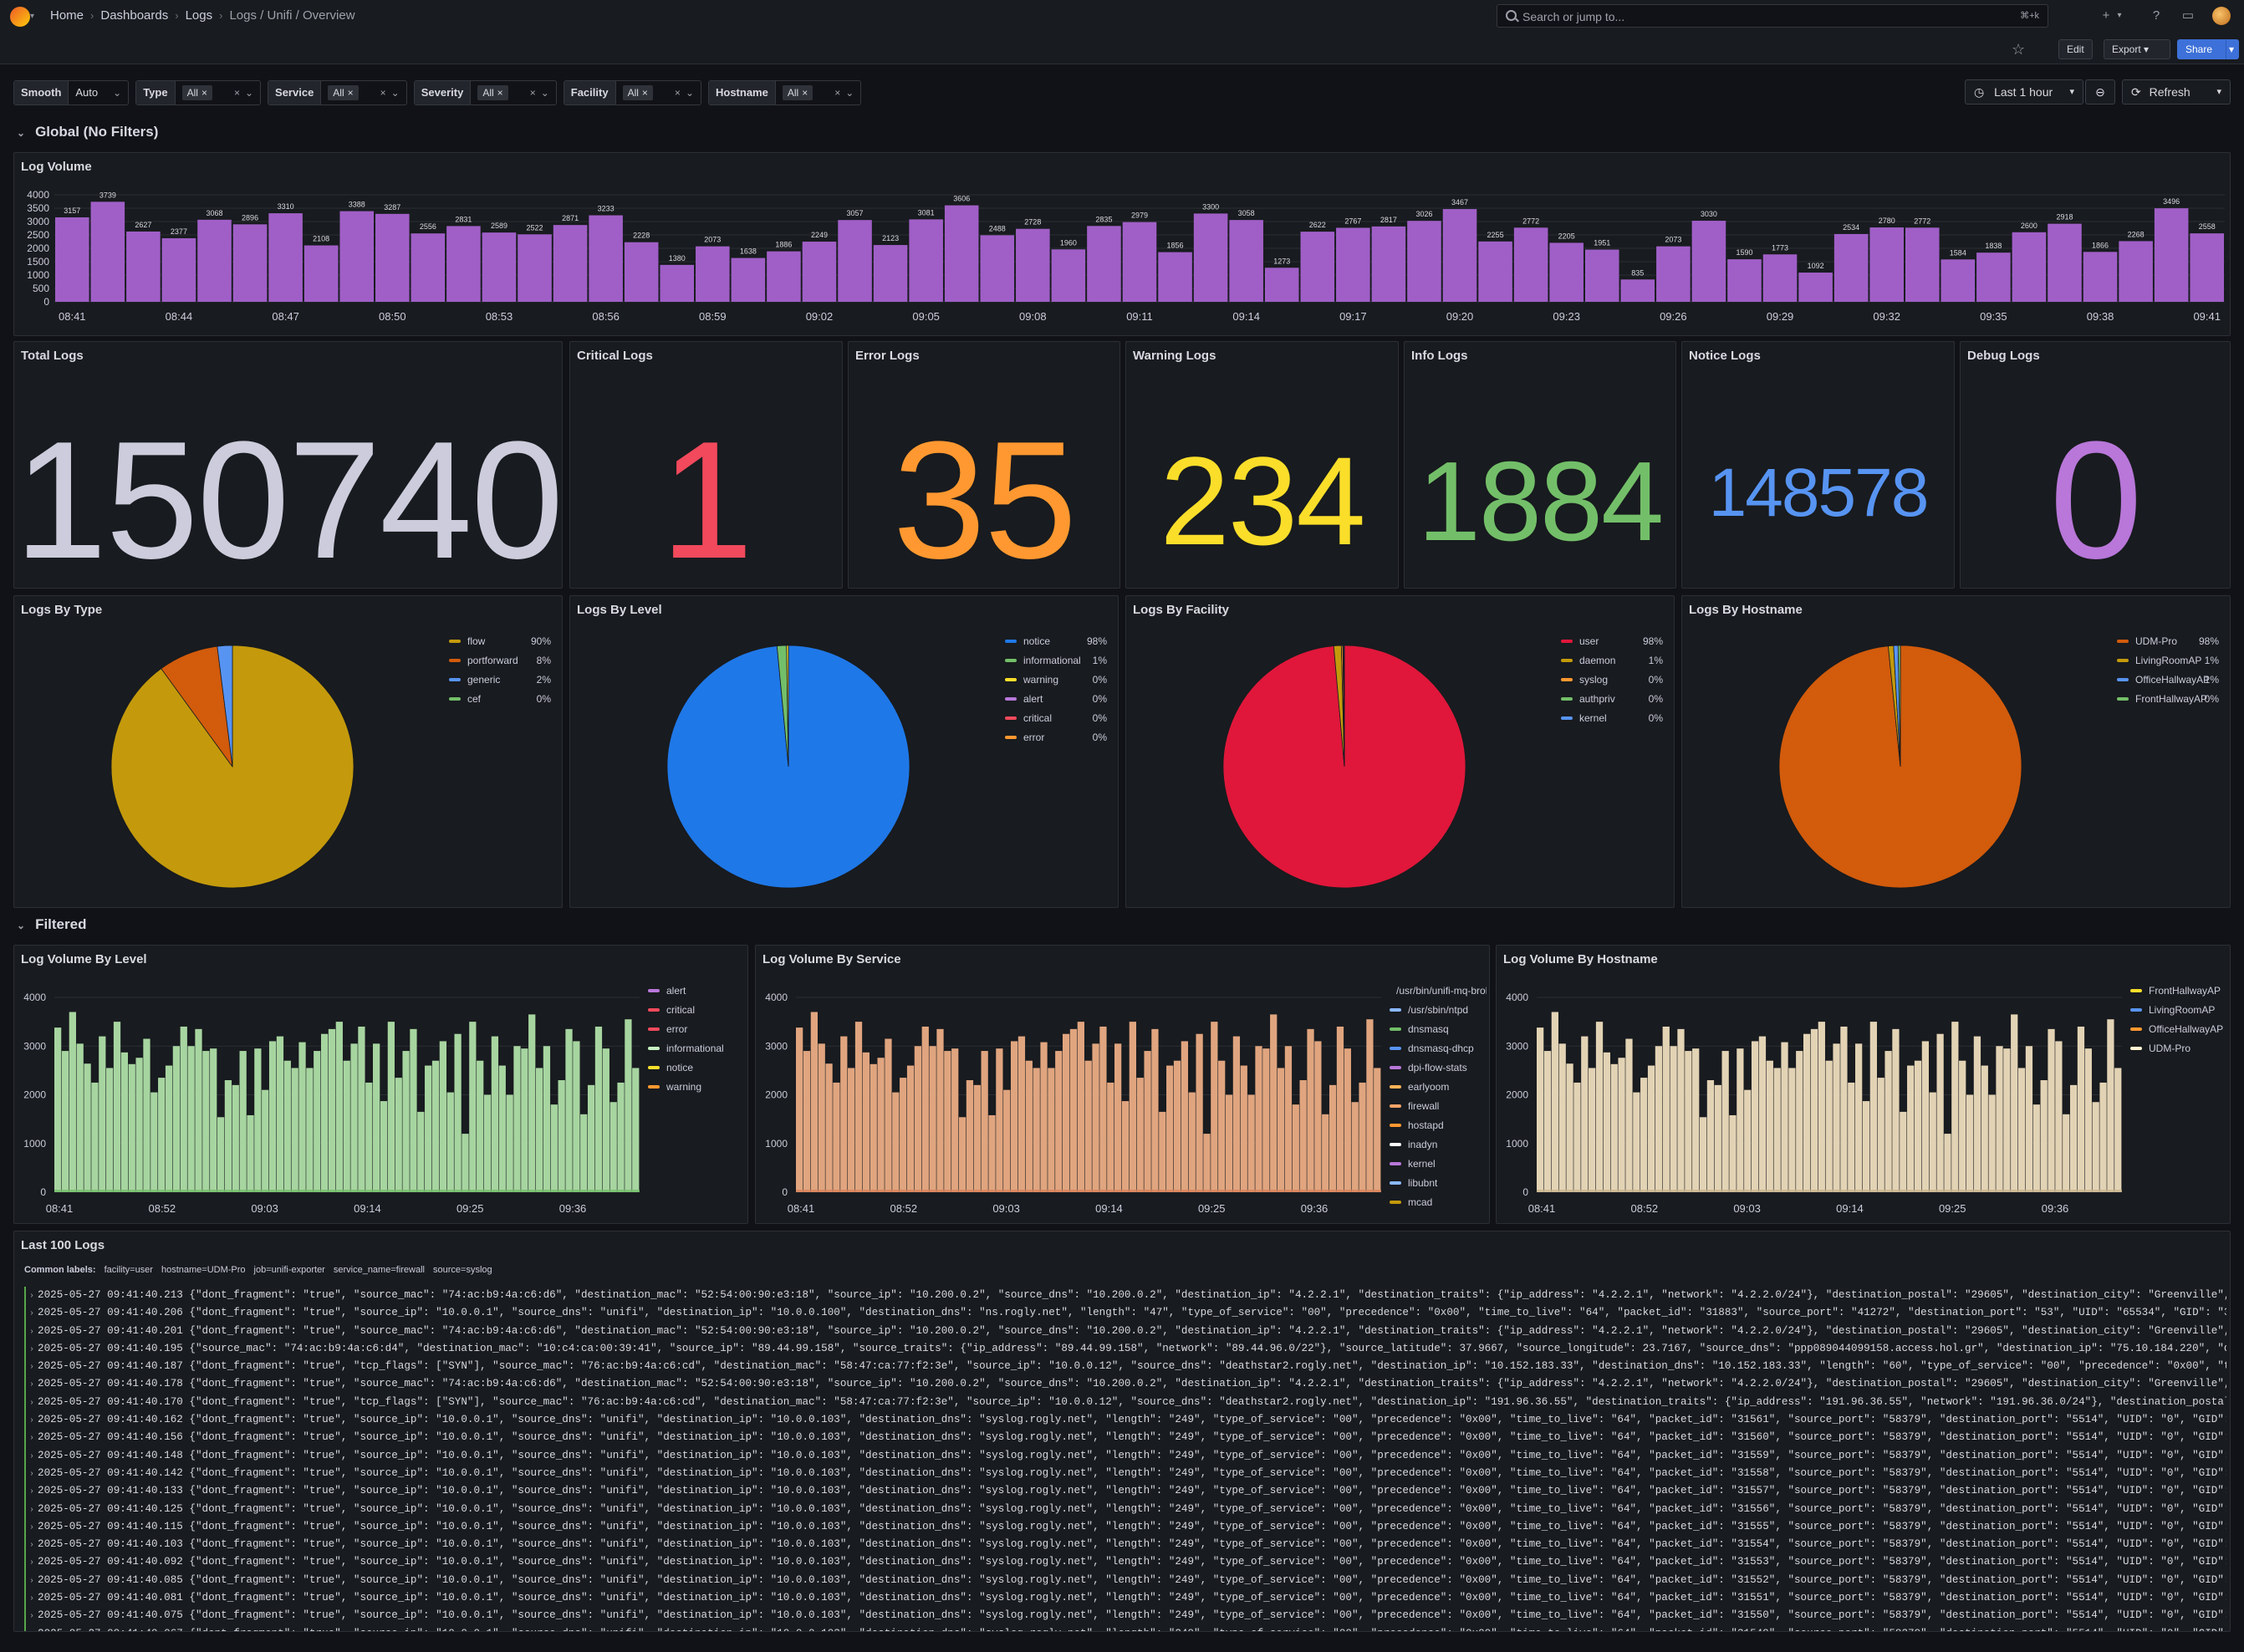  I want to click on time-range-picker: ◷ Last 1 hour ▾, so click(2024, 92).